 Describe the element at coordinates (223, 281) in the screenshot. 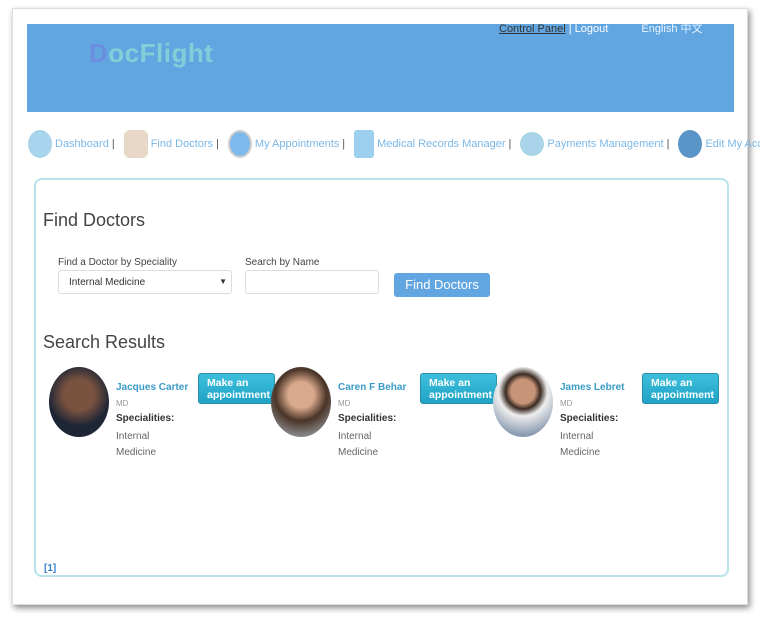

I see `chevron-down-icon: ▼` at that location.